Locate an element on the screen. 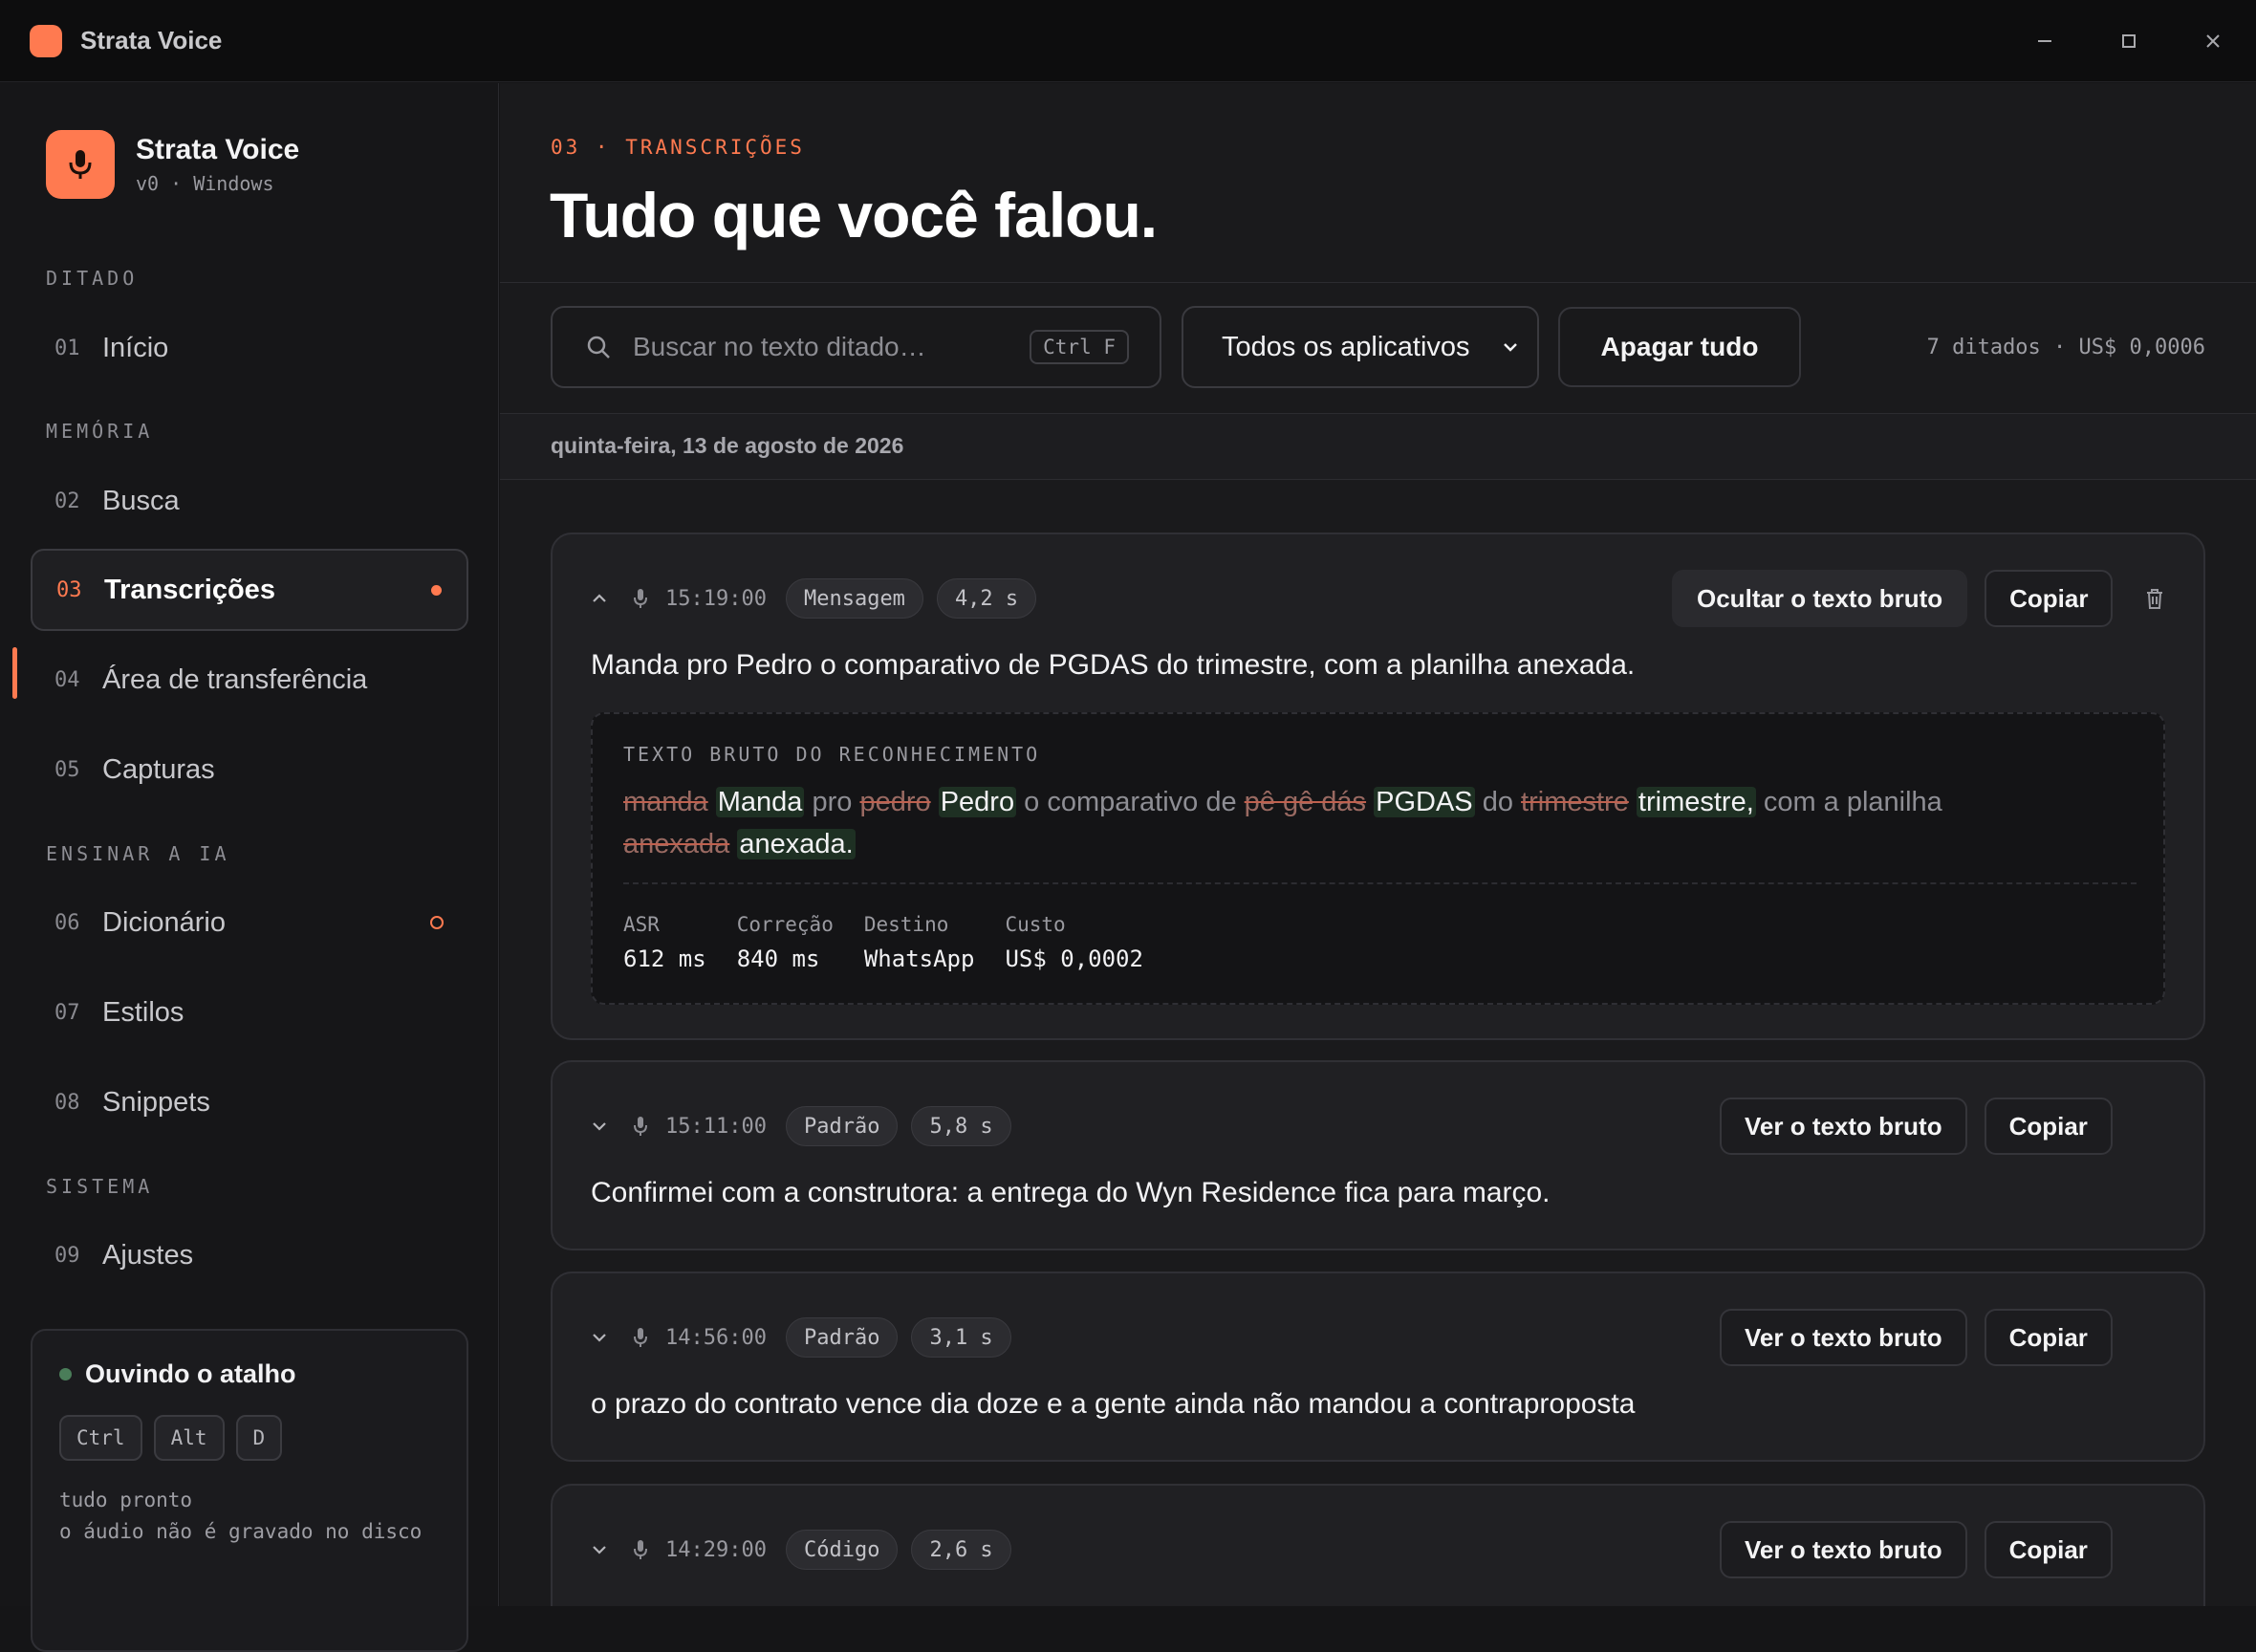 The width and height of the screenshot is (2256, 1652). sidebar-item-ajustes: 09 Ajustes is located at coordinates (250, 1255).